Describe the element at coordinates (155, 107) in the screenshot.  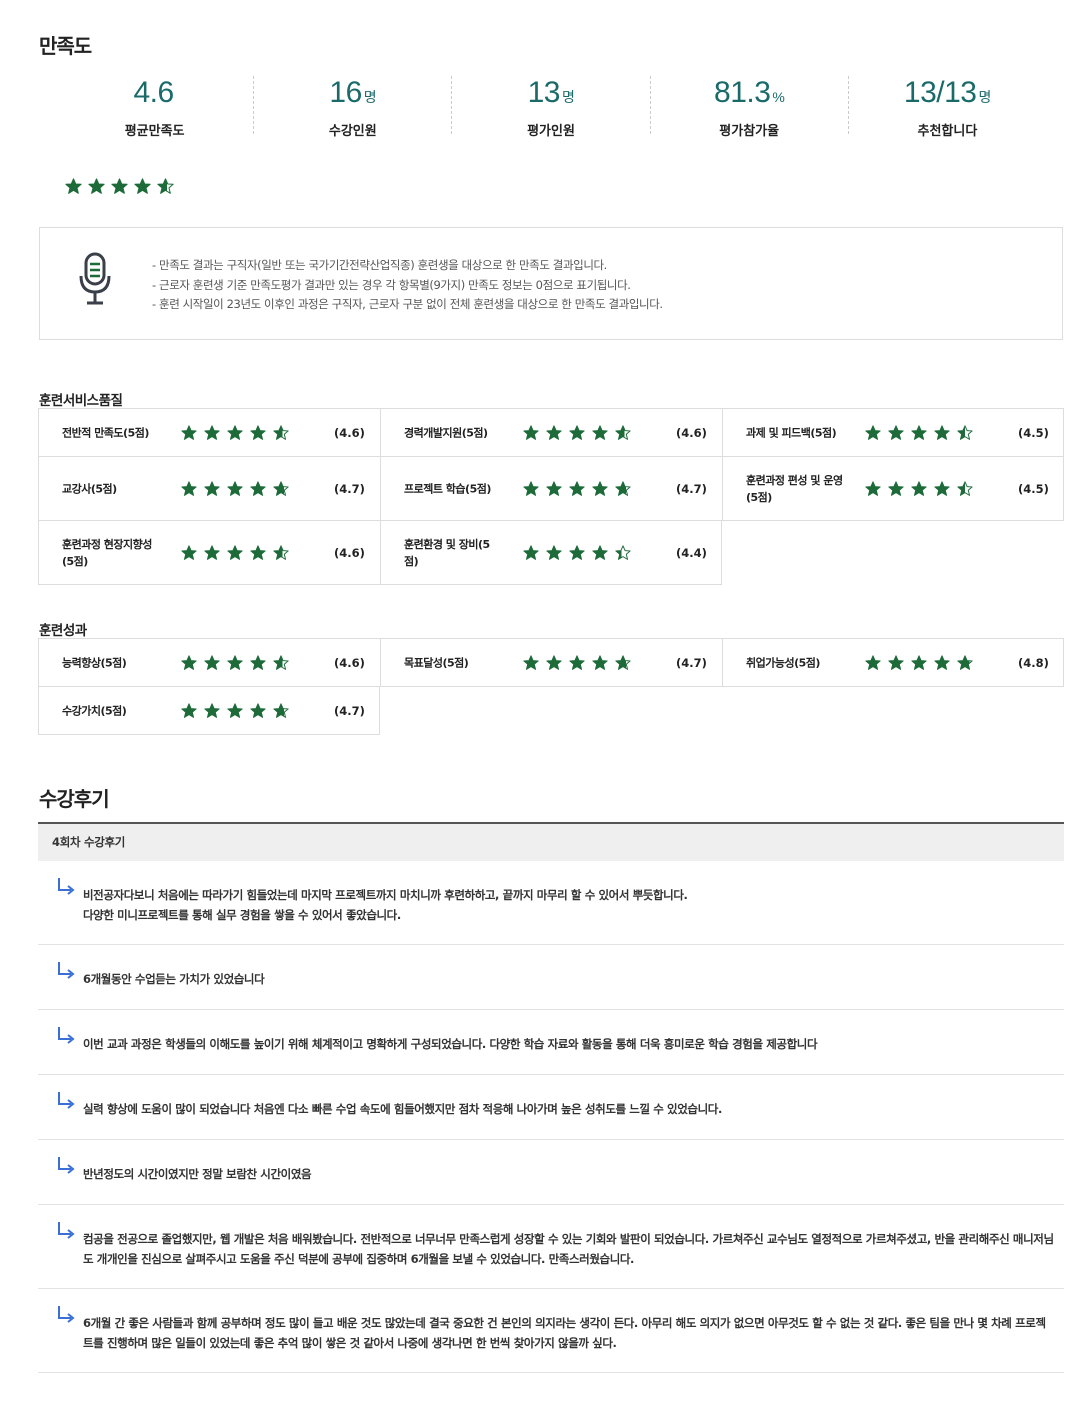
I see `stat-avg-satisfaction: 4.6 평균만족도` at that location.